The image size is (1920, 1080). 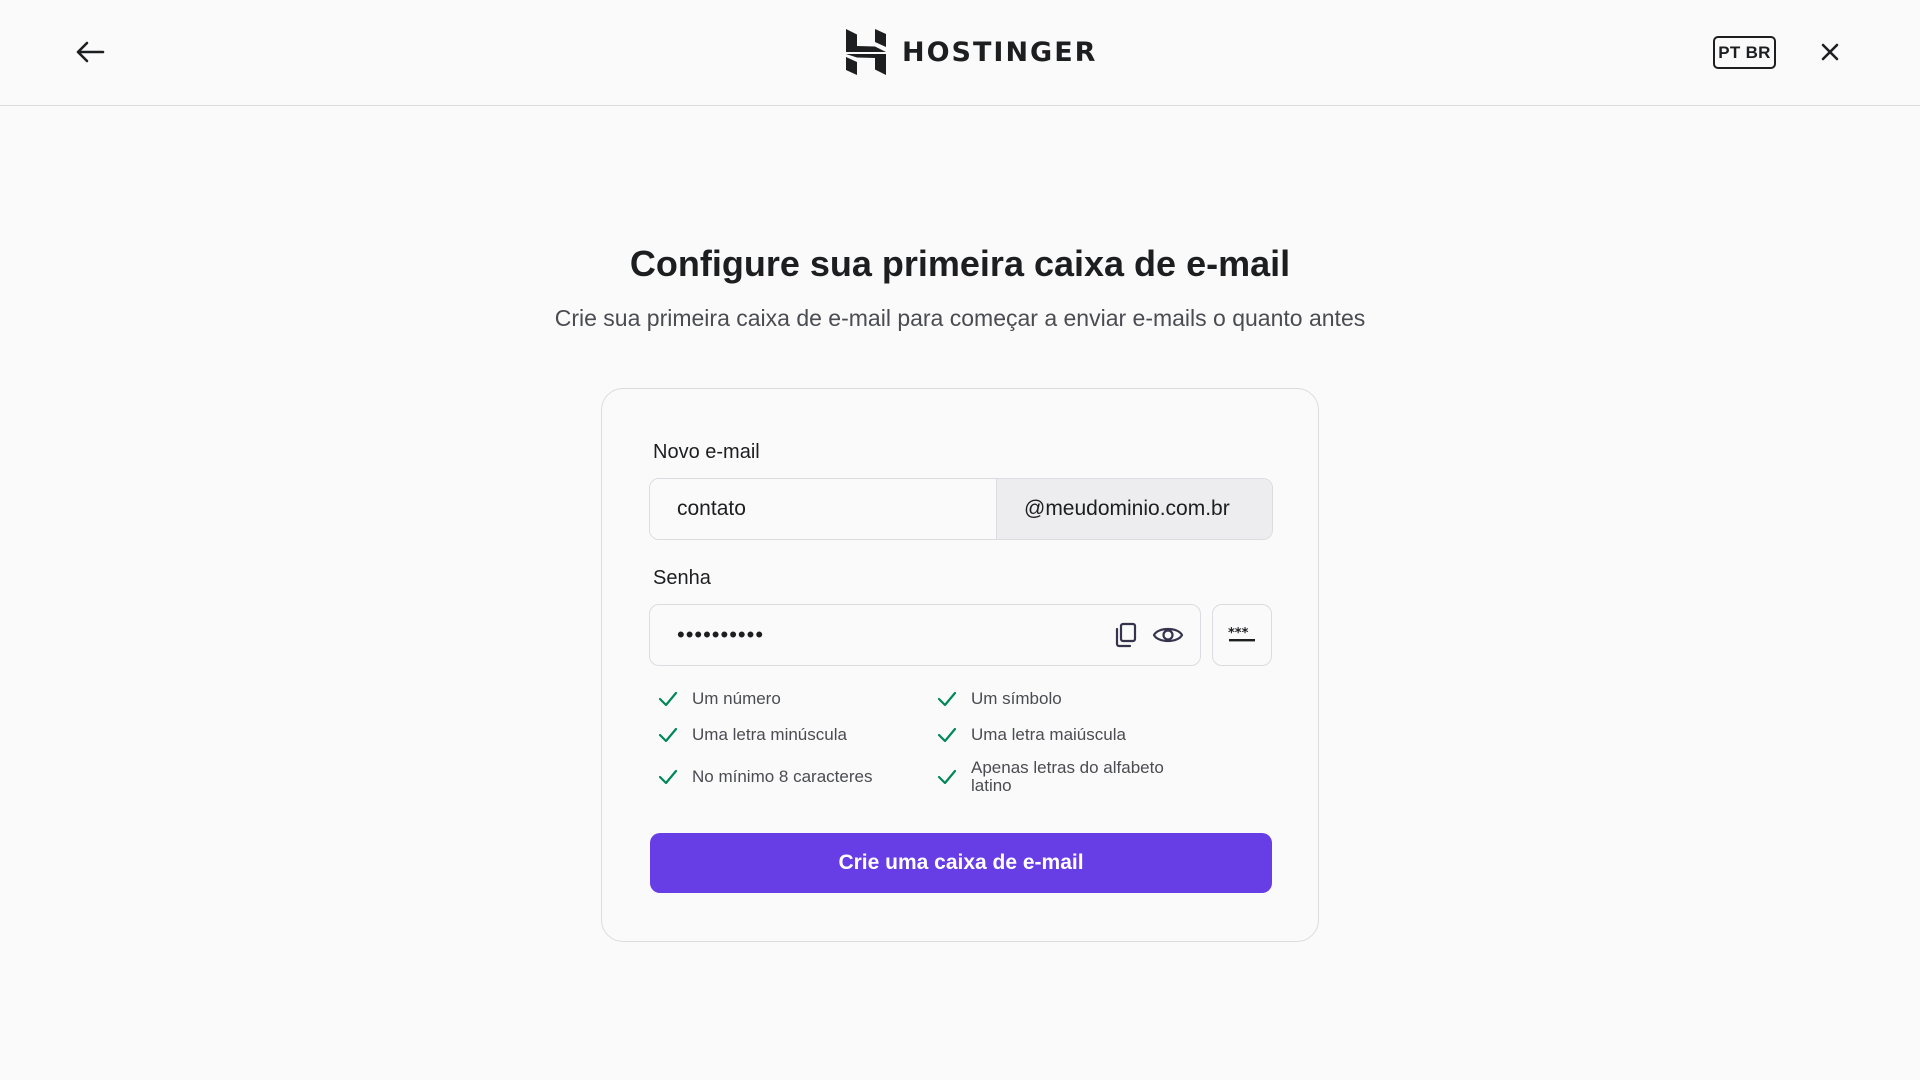 What do you see at coordinates (1134, 509) in the screenshot?
I see `email-domain-suffix: @meudominio.com.br` at bounding box center [1134, 509].